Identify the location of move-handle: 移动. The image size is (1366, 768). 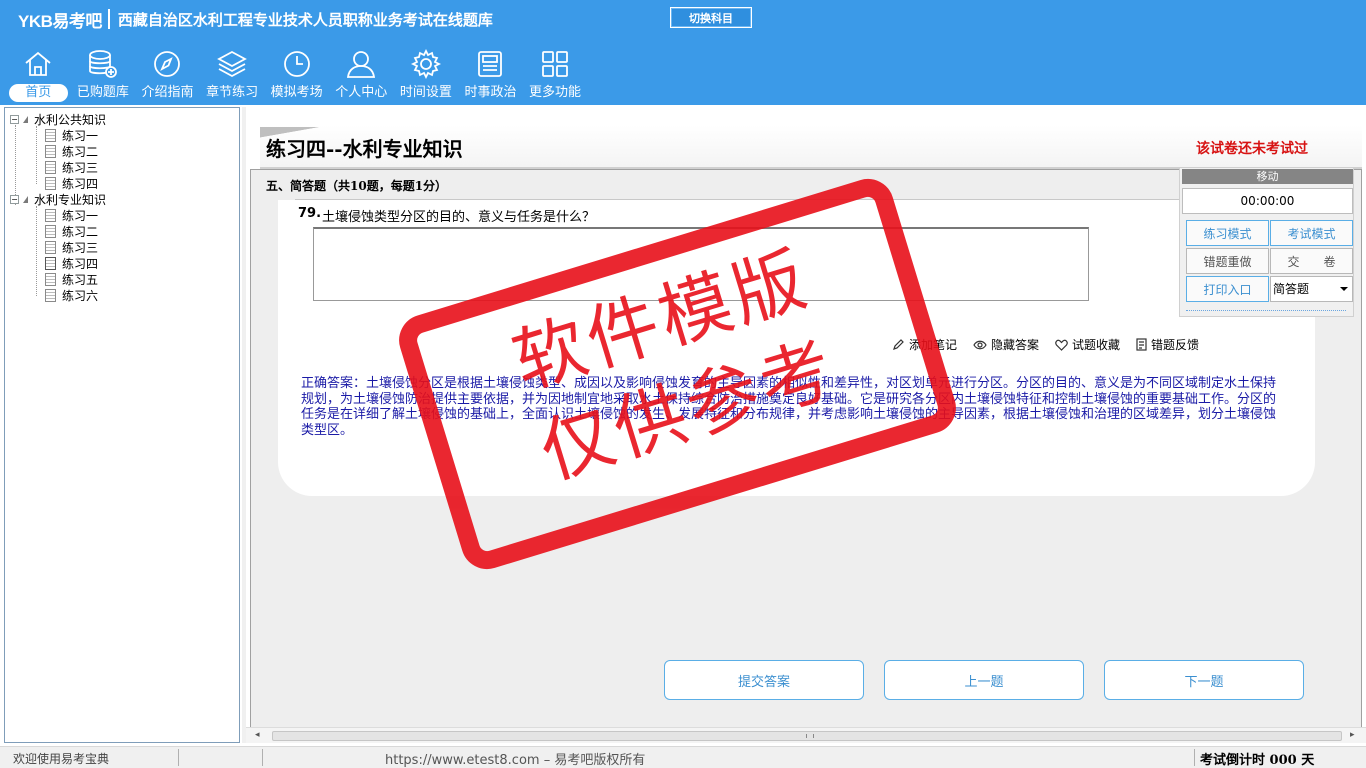
(1267, 176).